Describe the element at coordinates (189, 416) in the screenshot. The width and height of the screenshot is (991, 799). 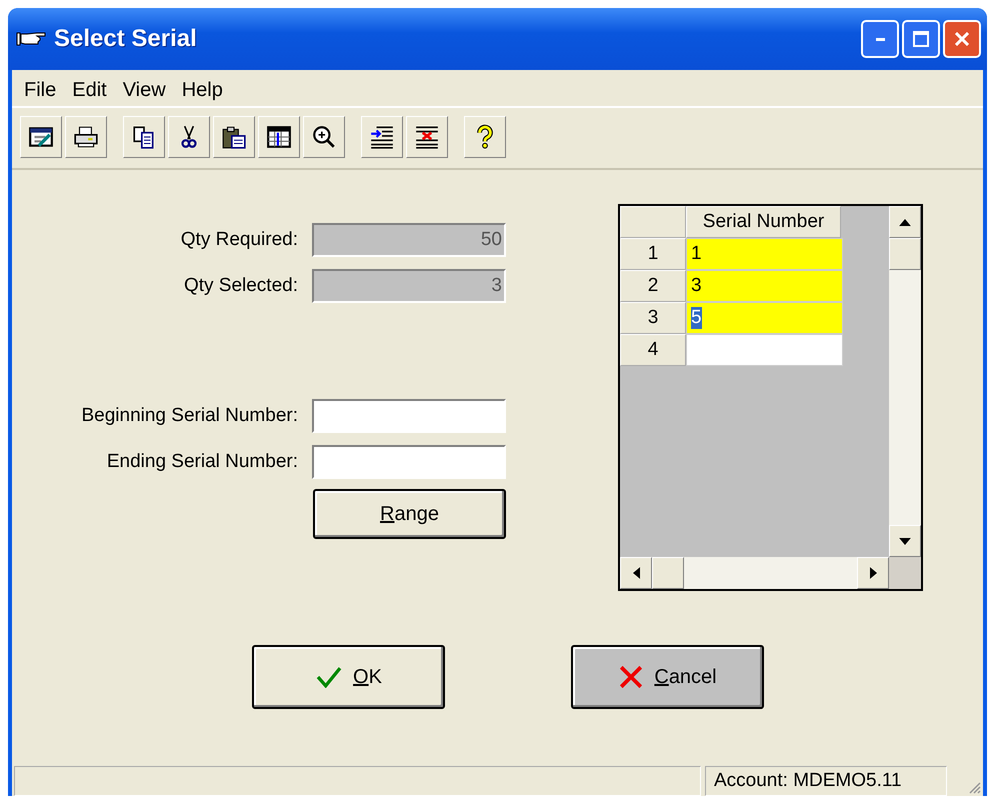
I see `field-label: Beginning Serial Number:` at that location.